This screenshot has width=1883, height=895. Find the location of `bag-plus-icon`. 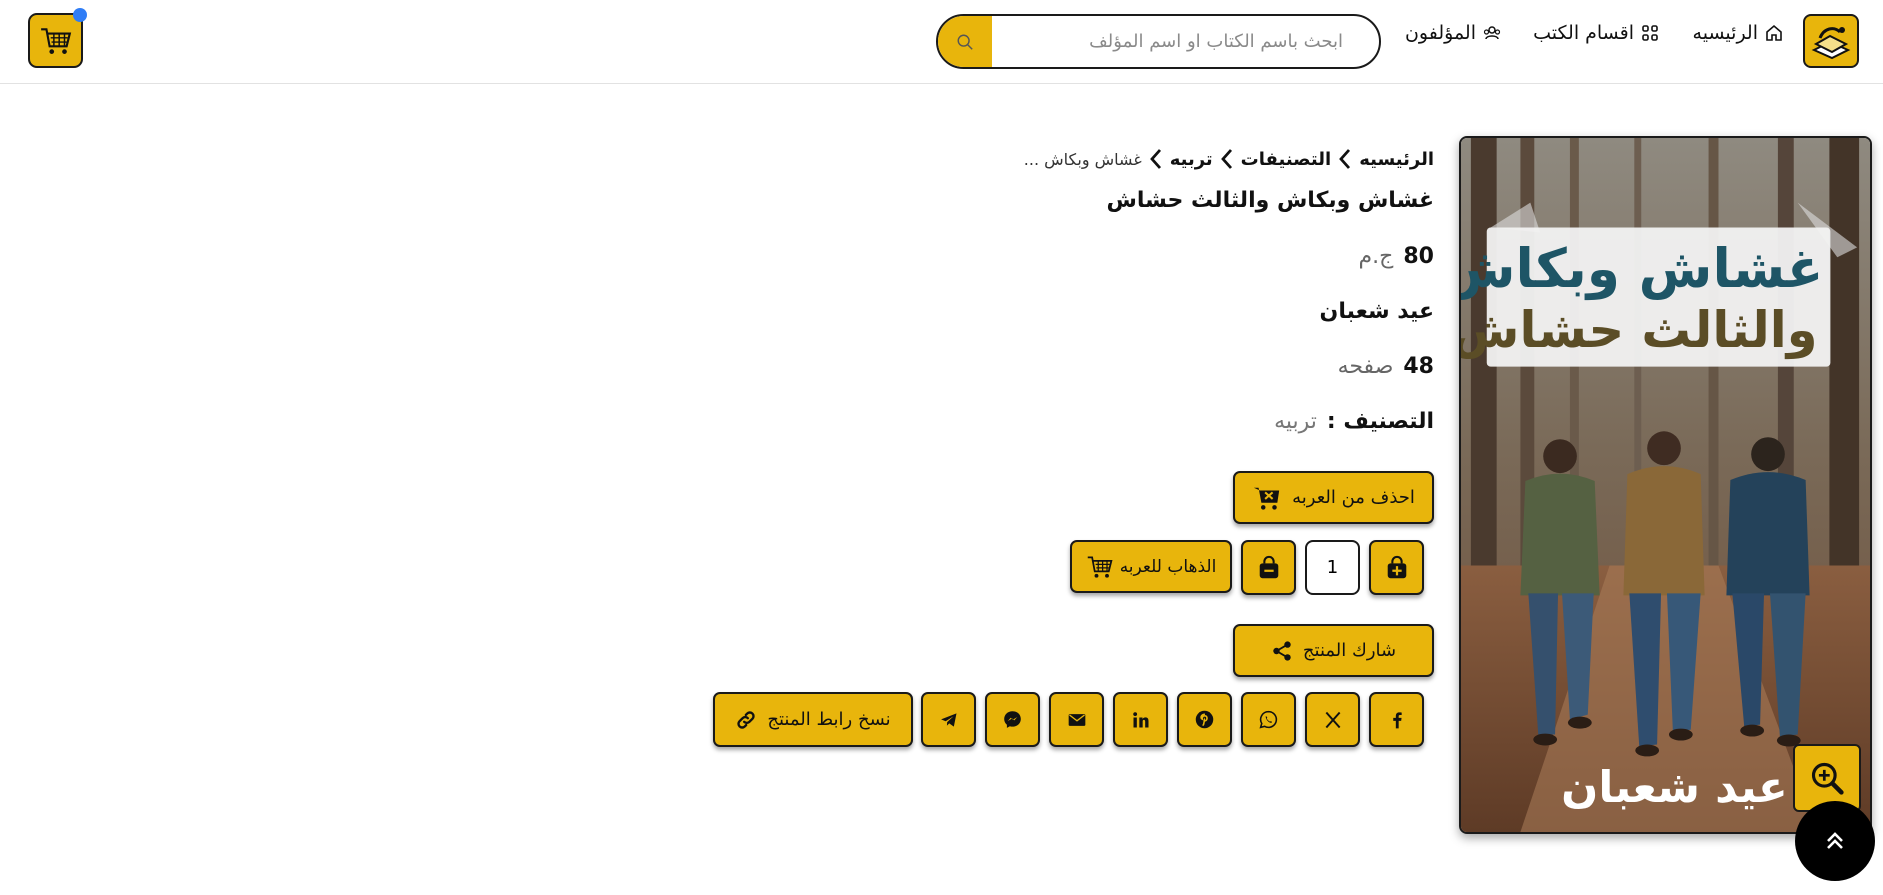

bag-plus-icon is located at coordinates (1396, 566).